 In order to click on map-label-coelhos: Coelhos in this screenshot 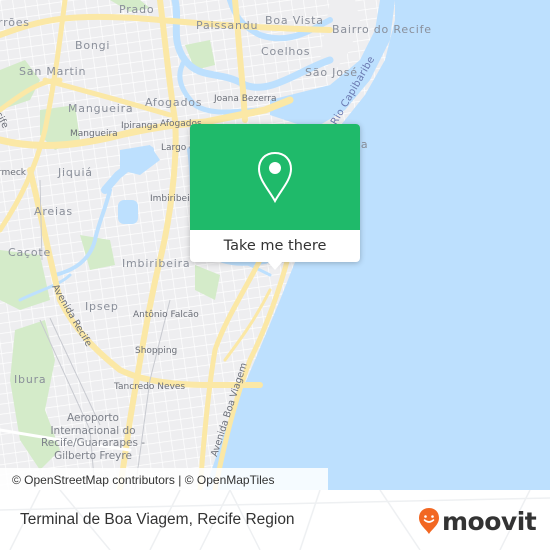, I will do `click(286, 51)`.